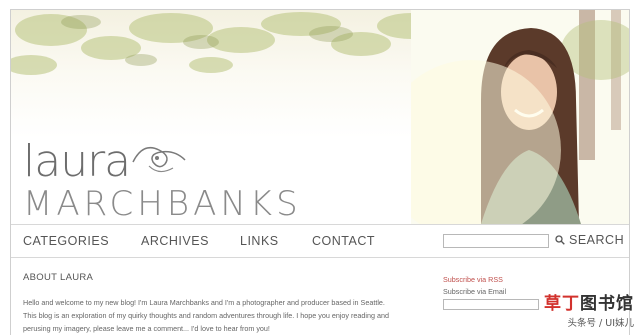 This screenshot has height=335, width=640. What do you see at coordinates (601, 323) in the screenshot?
I see `watermark-subtitle: 头条号 / UI妹儿` at bounding box center [601, 323].